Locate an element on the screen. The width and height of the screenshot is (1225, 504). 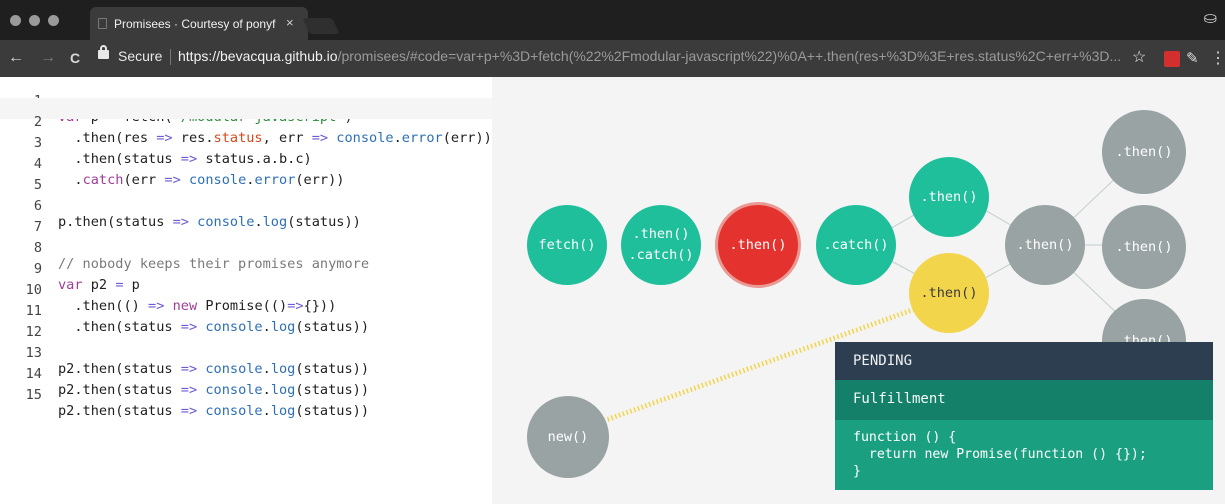
promise-state: PENDING is located at coordinates (1024, 361).